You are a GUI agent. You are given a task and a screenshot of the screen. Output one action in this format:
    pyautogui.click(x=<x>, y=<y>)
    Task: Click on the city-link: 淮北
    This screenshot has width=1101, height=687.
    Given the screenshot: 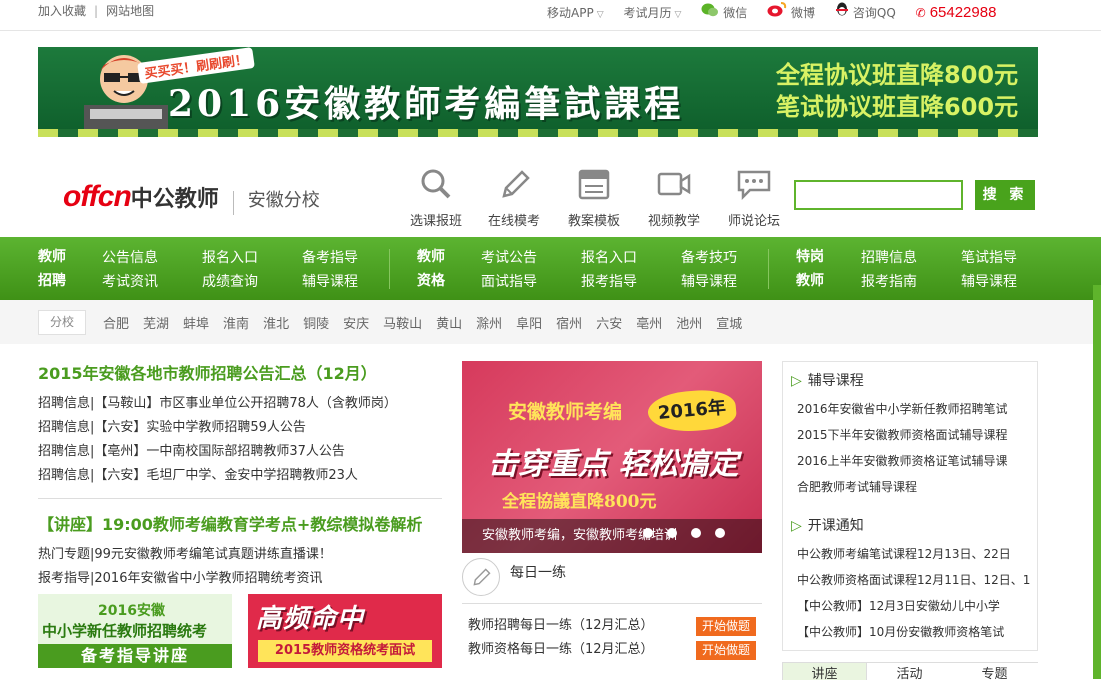 What is the action you would take?
    pyautogui.click(x=276, y=324)
    